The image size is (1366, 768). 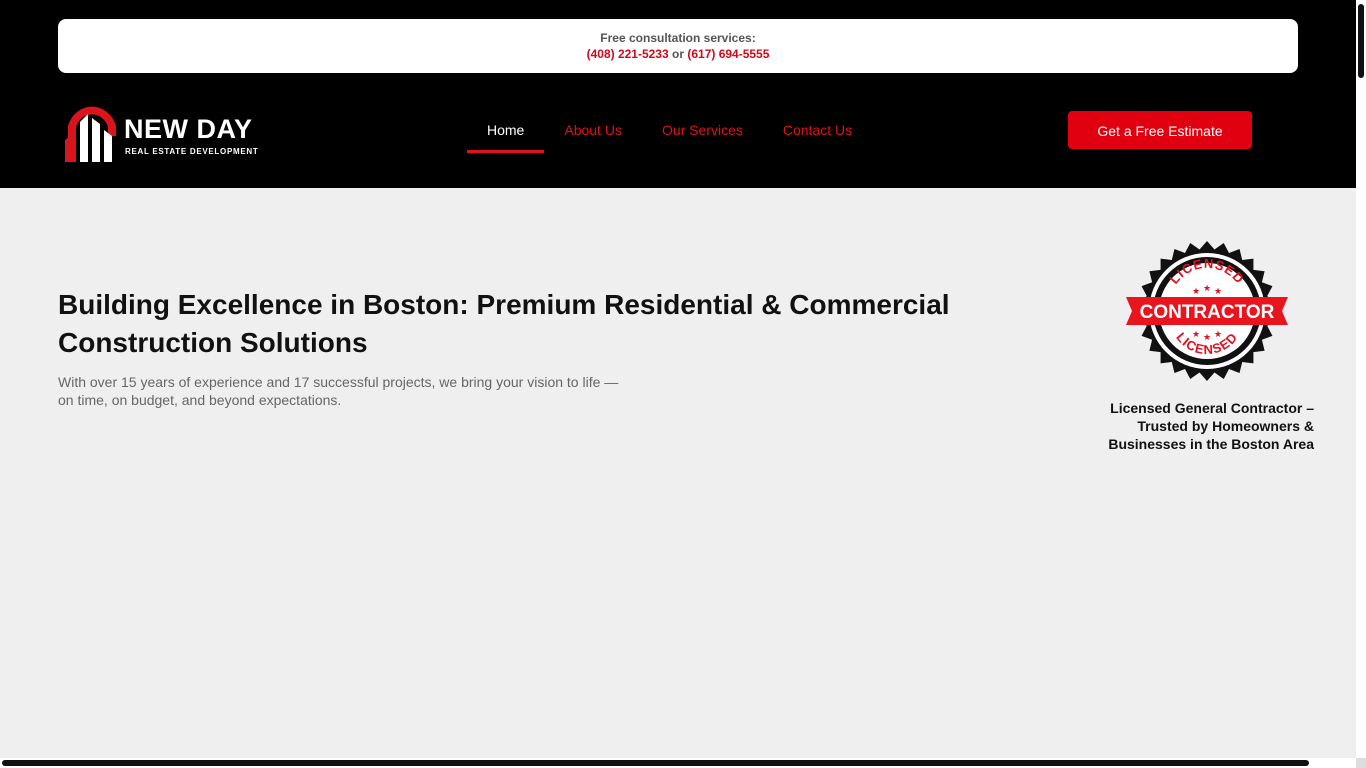 I want to click on building-arch-logo-icon, so click(x=90, y=134).